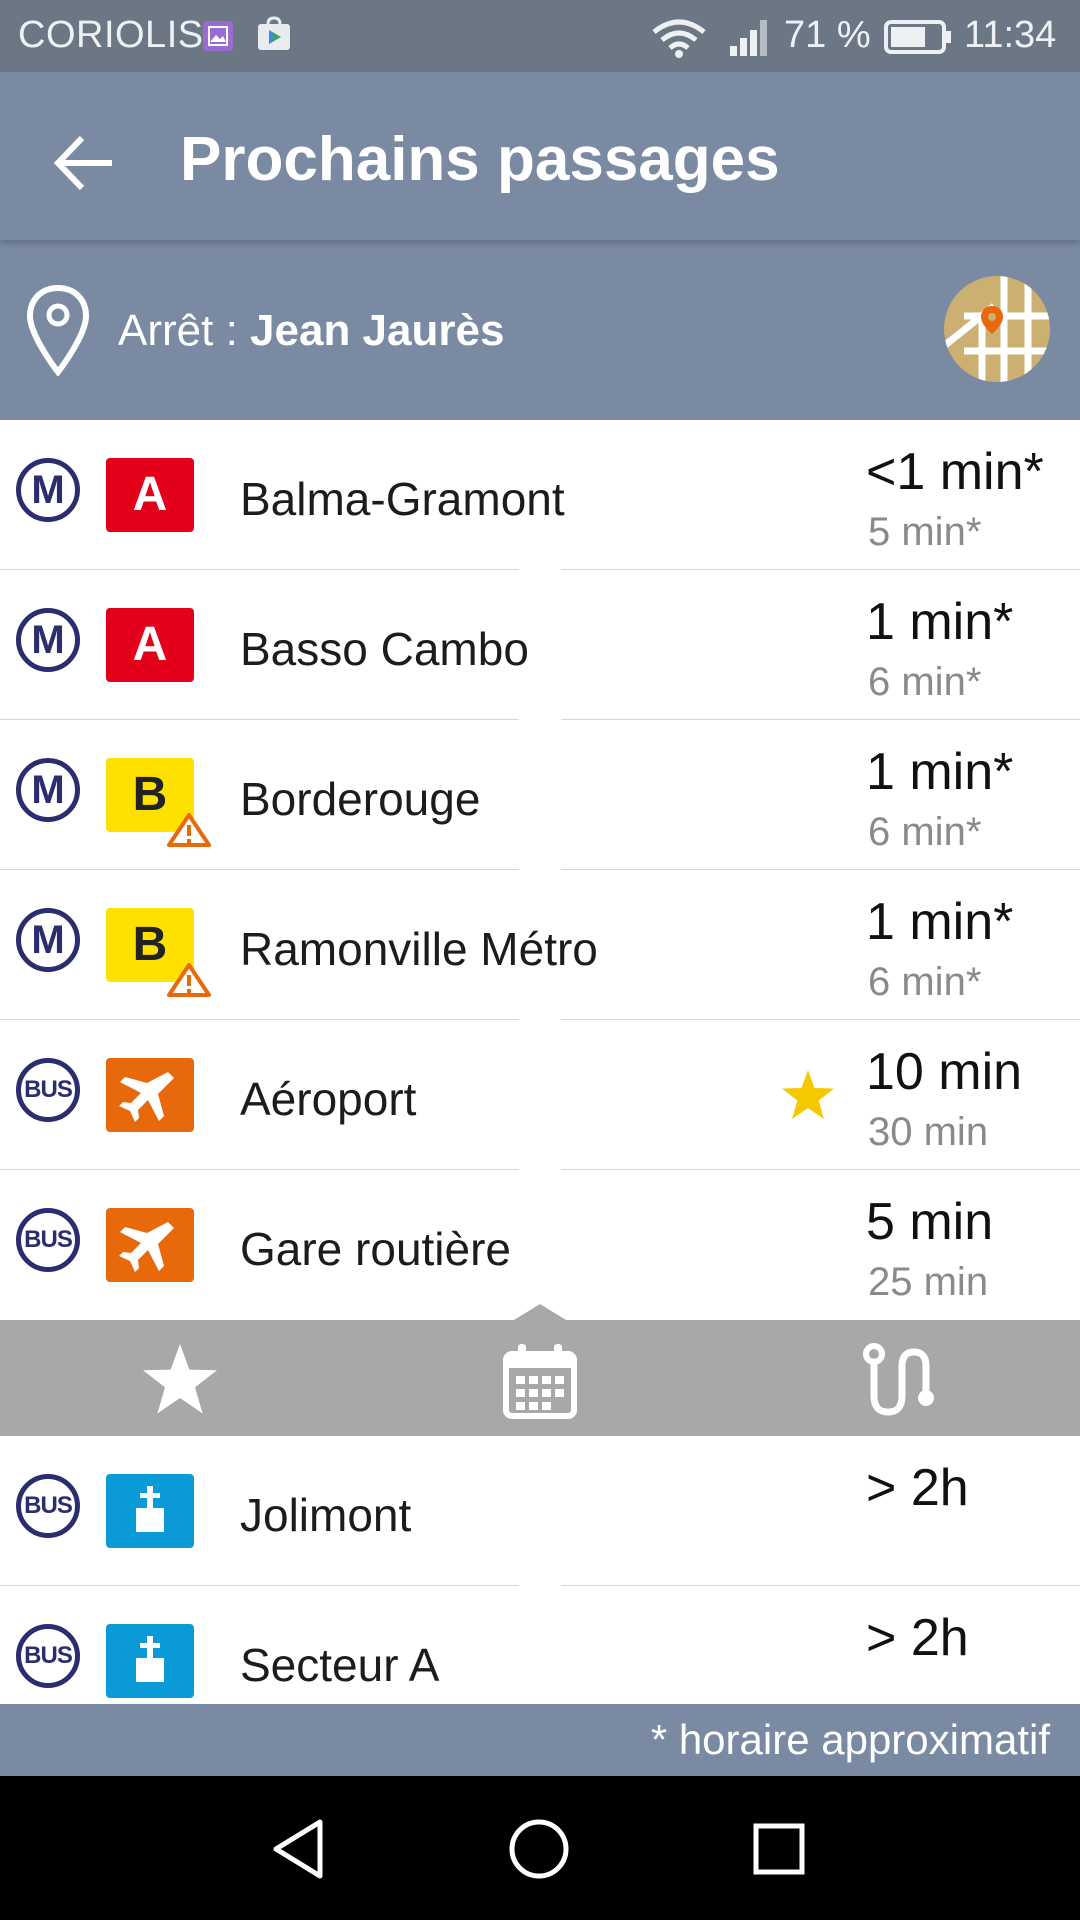 The width and height of the screenshot is (1080, 1920). I want to click on map-marker-icon, so click(997, 329).